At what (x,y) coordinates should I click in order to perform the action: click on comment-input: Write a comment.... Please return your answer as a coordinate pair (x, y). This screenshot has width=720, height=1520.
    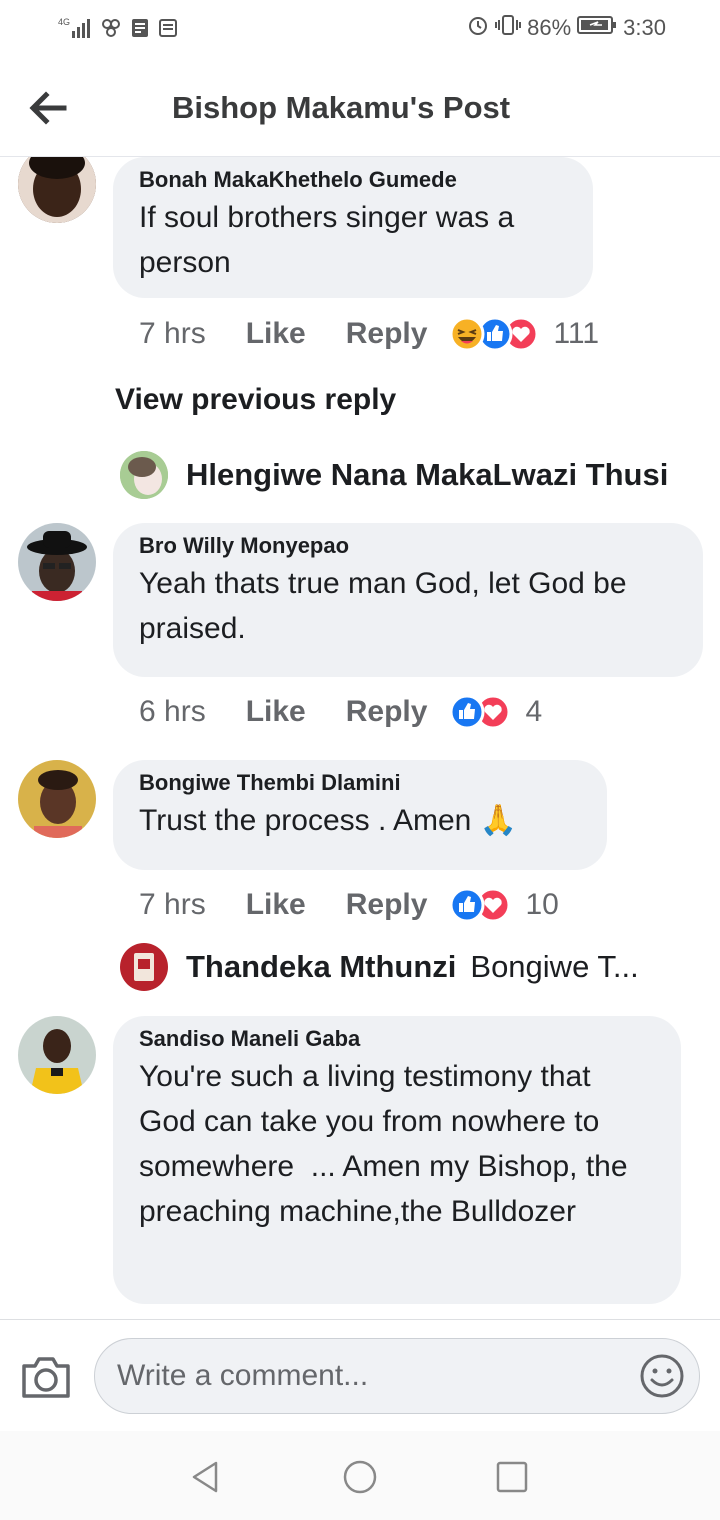
    Looking at the image, I should click on (397, 1376).